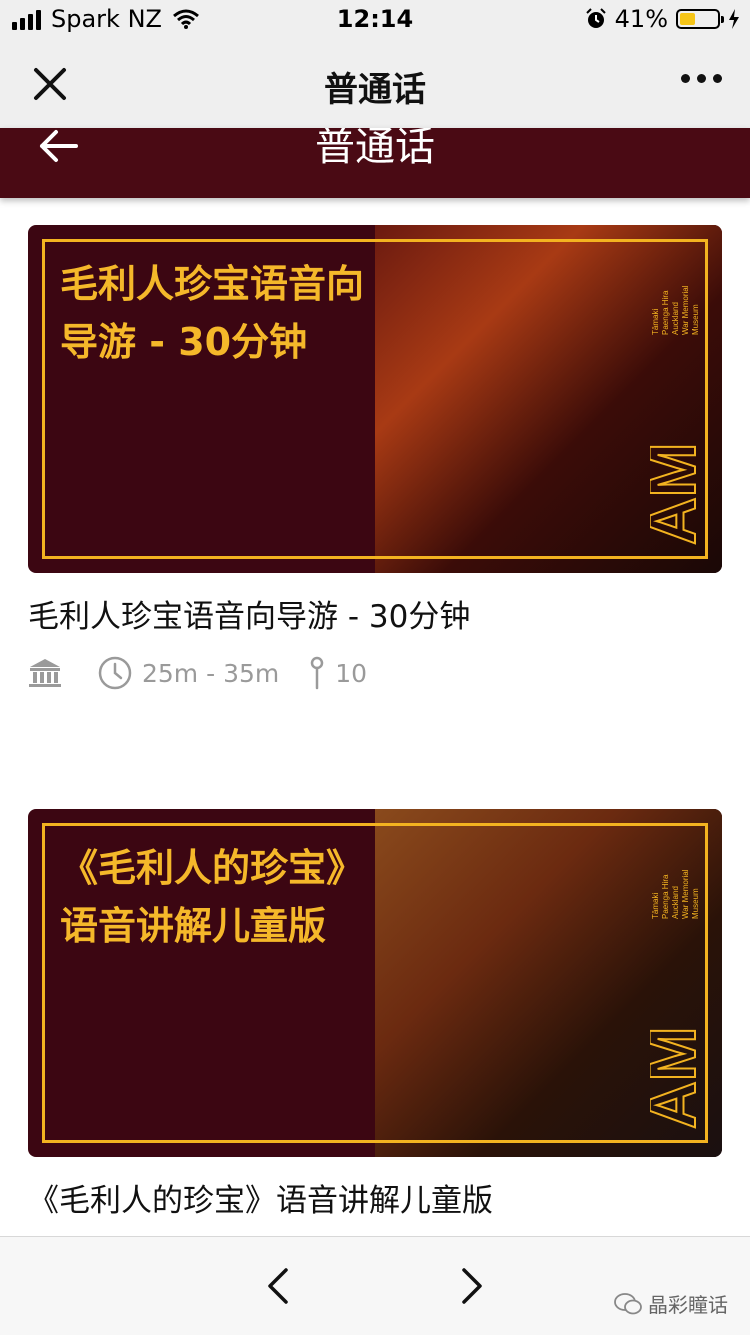 This screenshot has width=750, height=1335. I want to click on charging-icon, so click(734, 19).